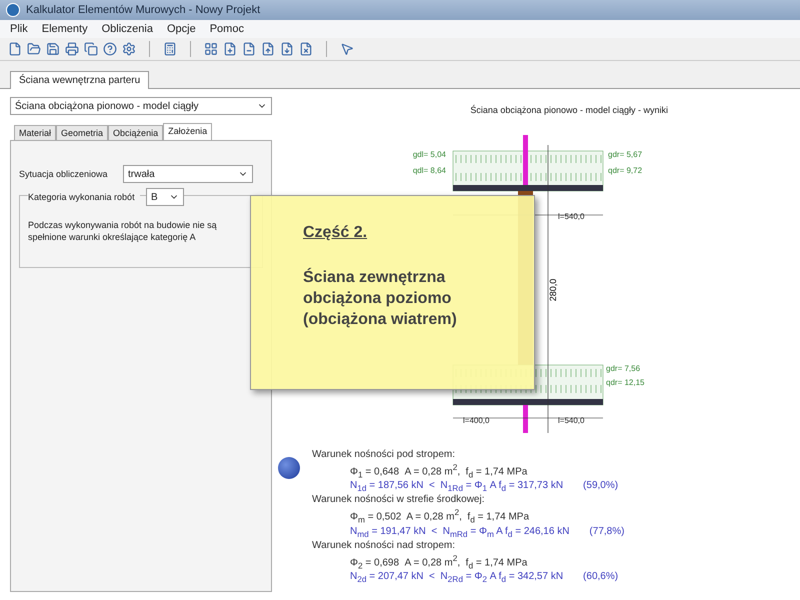  Describe the element at coordinates (347, 49) in the screenshot. I see `pointer-icon` at that location.